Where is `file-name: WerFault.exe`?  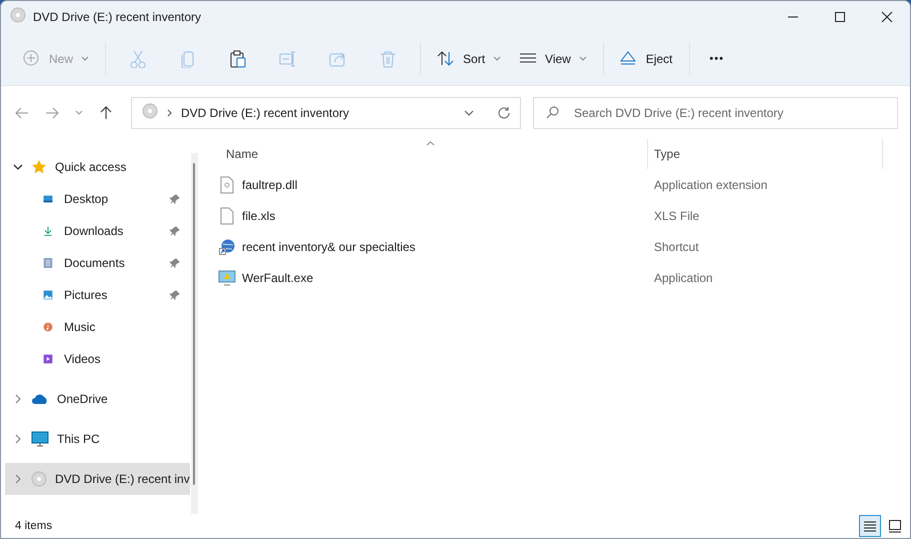
file-name: WerFault.exe is located at coordinates (278, 277).